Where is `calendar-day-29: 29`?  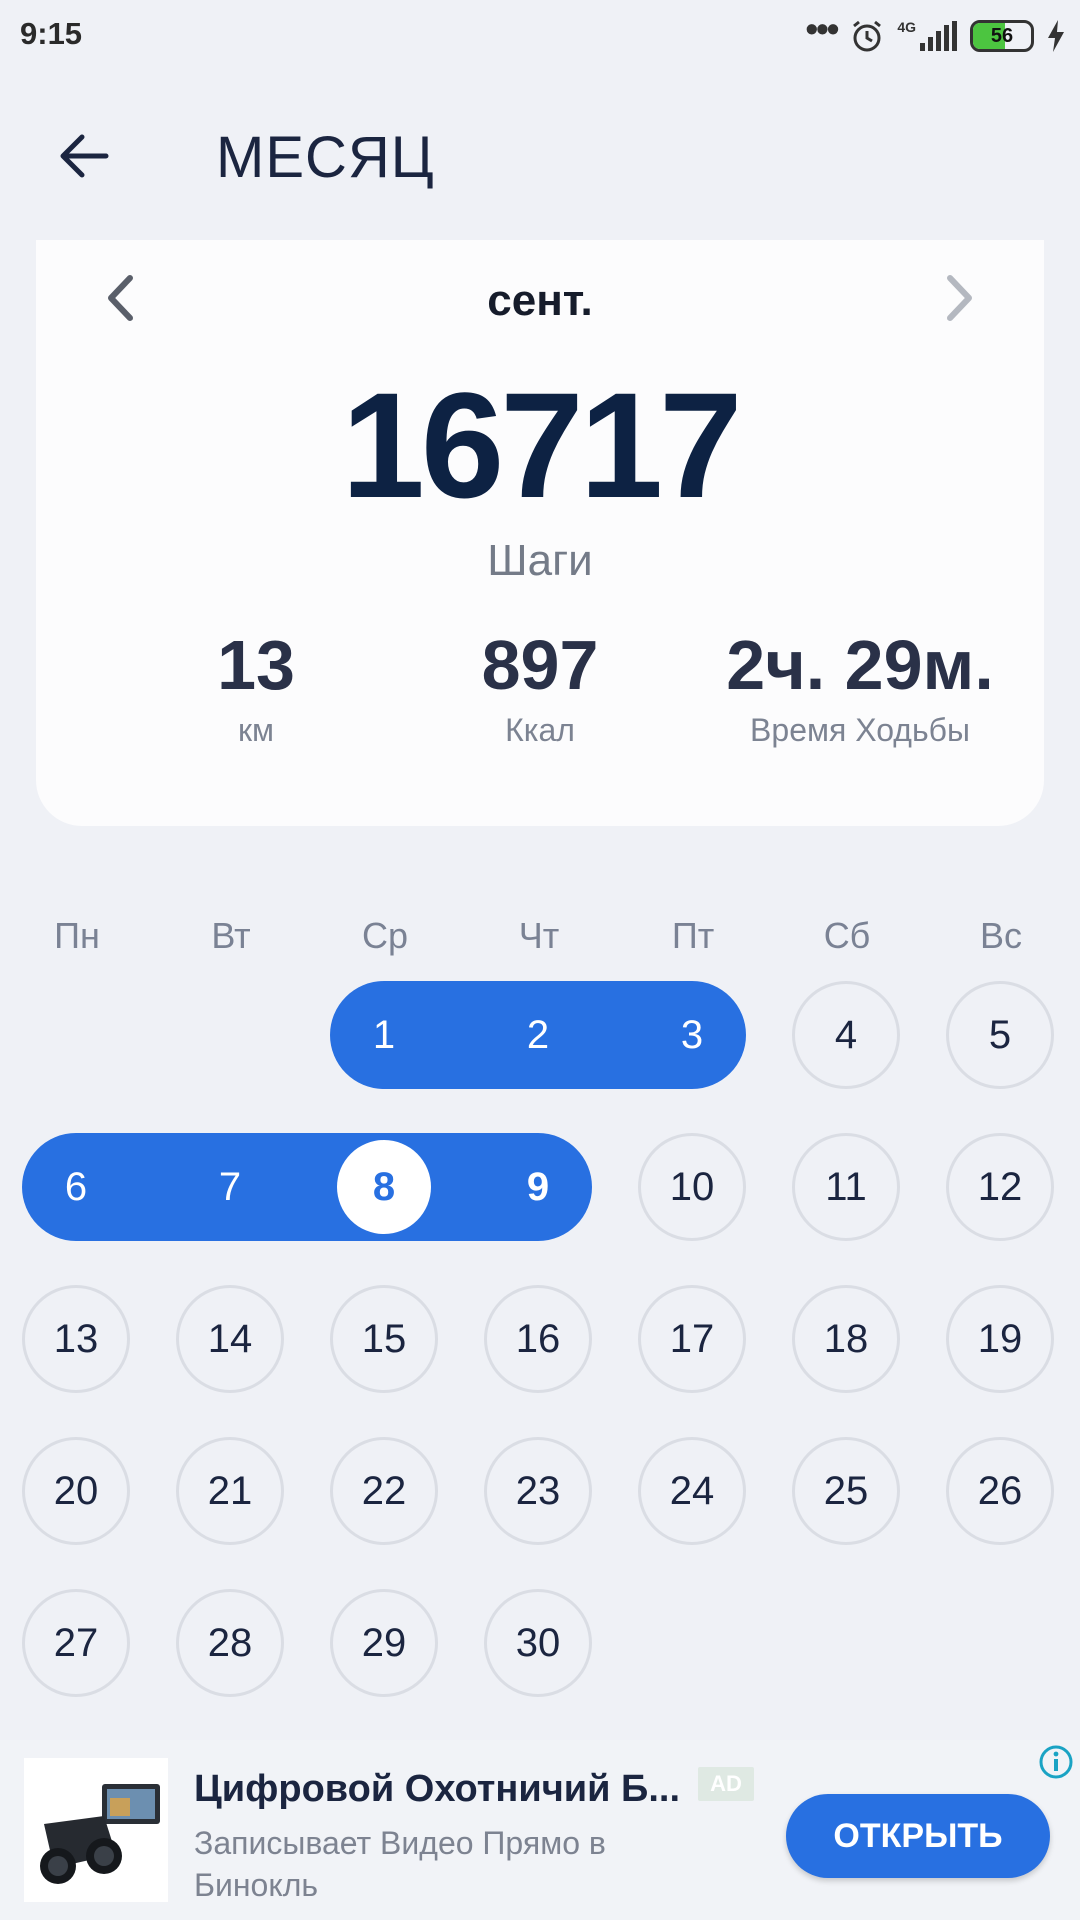
calendar-day-29: 29 is located at coordinates (384, 1643).